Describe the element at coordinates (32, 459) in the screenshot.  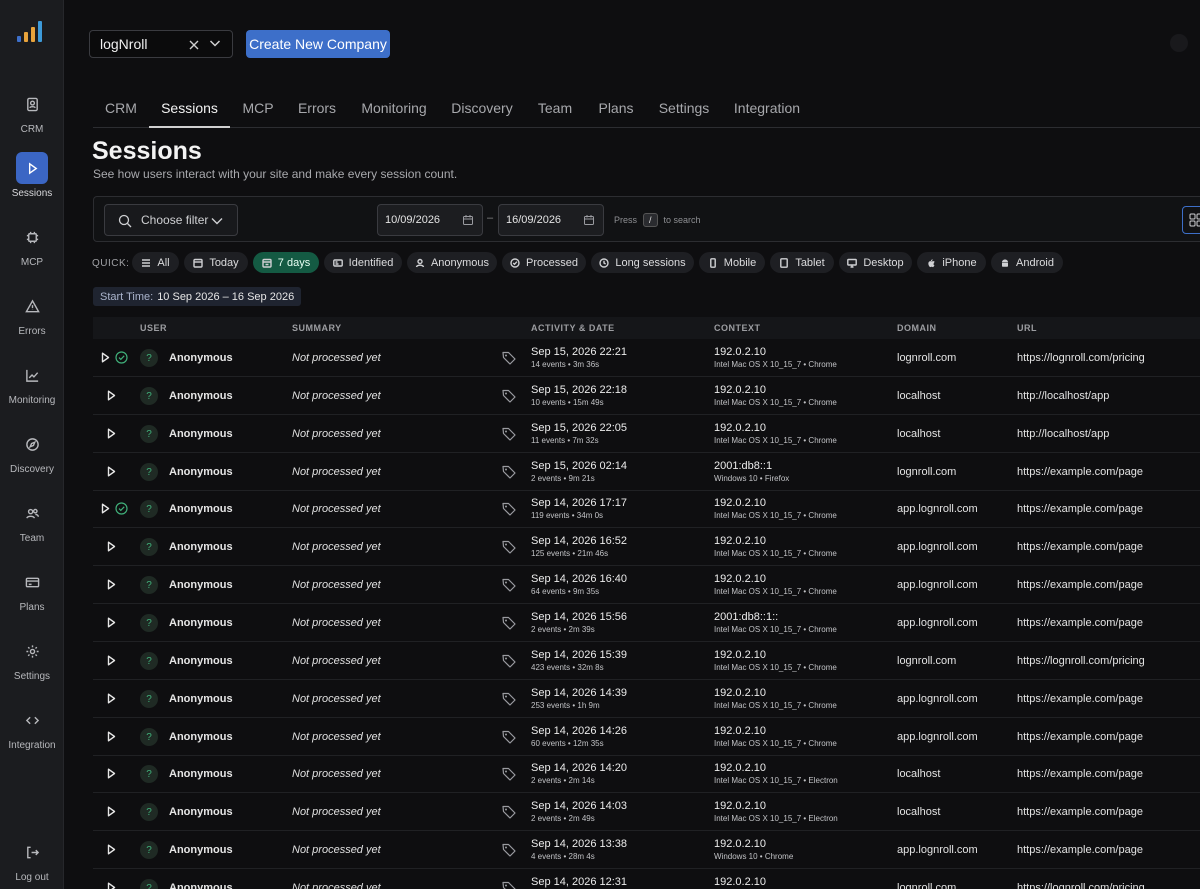
I see `sidebar-item-discovery: Discovery` at that location.